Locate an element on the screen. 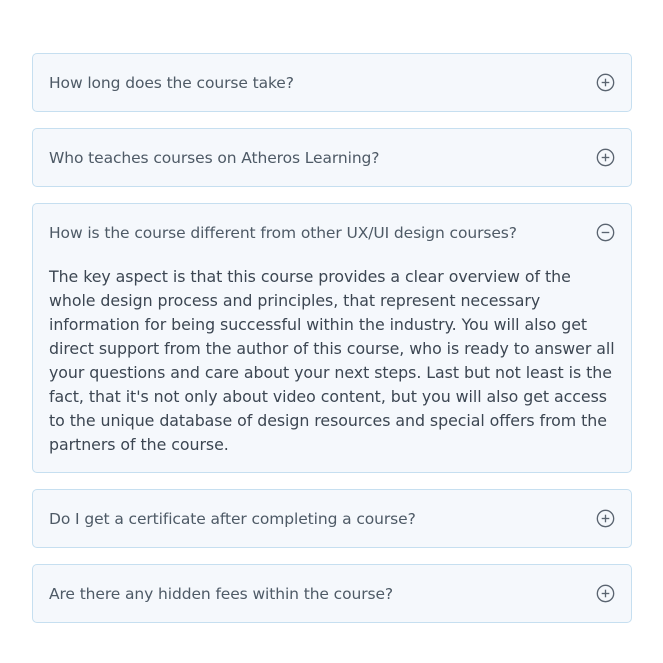 The image size is (663, 663). faq-question-row: Who teaches courses on Atheros Learning? is located at coordinates (332, 157).